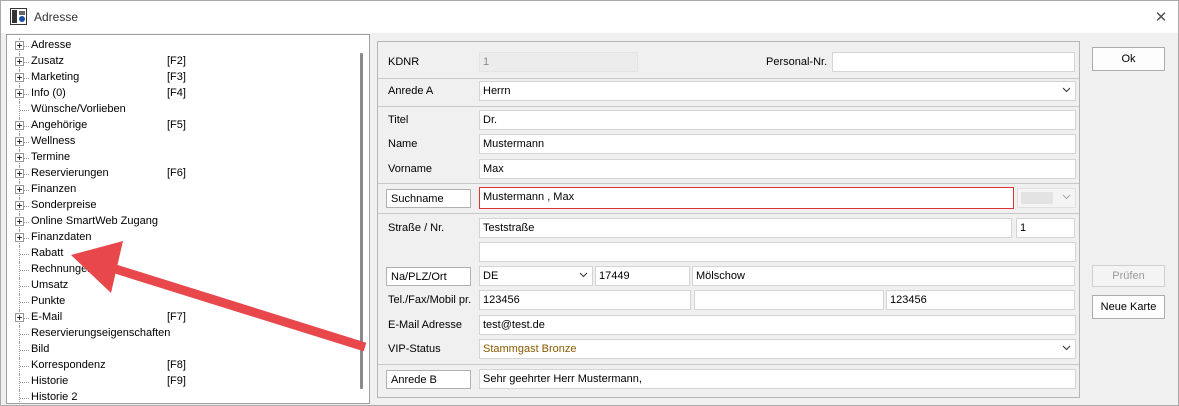 This screenshot has height=406, width=1179. What do you see at coordinates (777, 252) in the screenshot?
I see `strasse2-field` at bounding box center [777, 252].